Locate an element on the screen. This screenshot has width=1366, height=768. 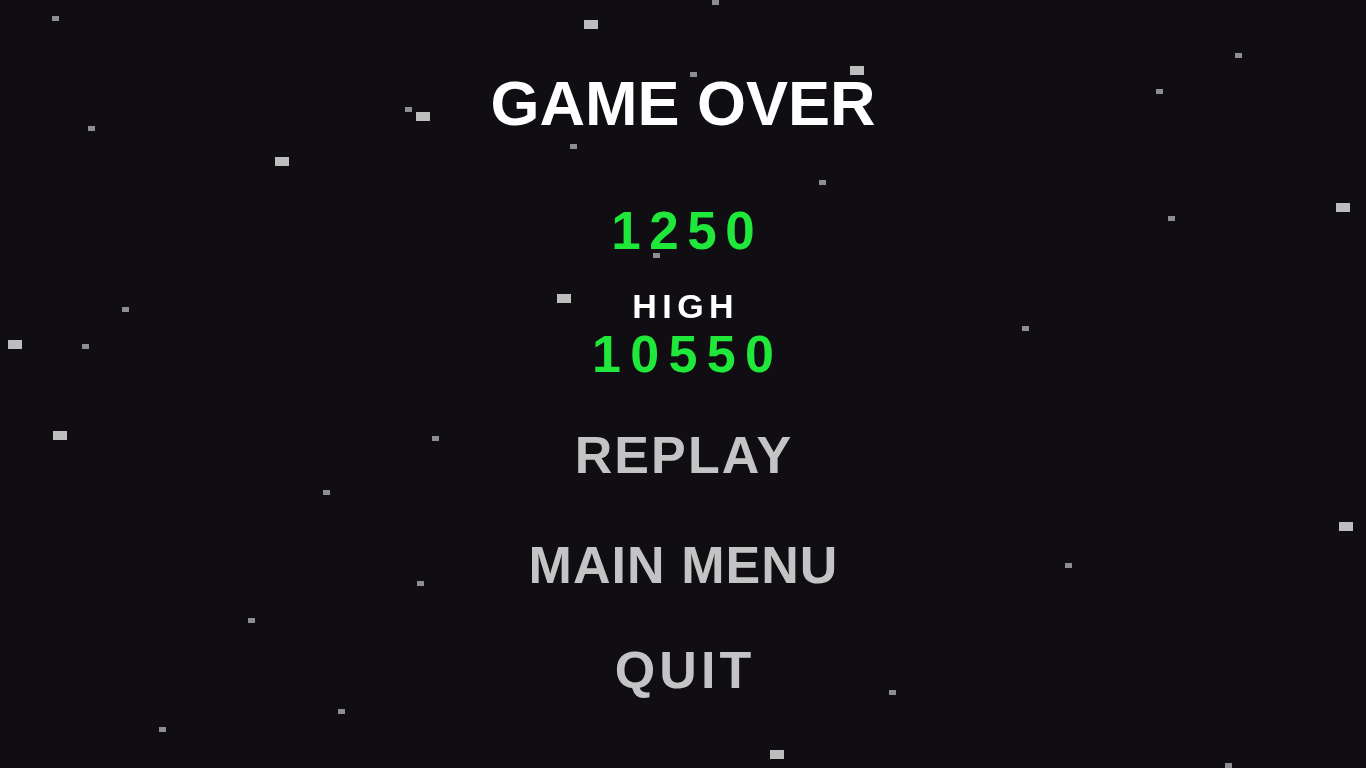
menu-button: MAIN MENU is located at coordinates (683, 564).